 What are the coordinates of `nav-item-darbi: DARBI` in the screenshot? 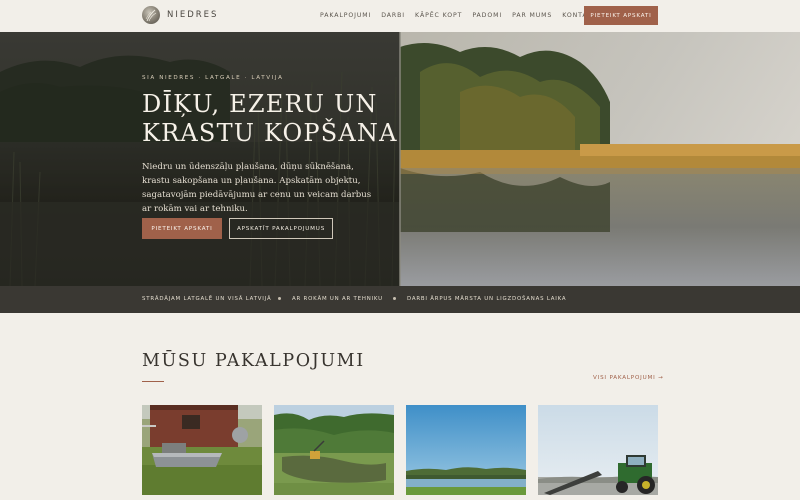 It's located at (393, 15).